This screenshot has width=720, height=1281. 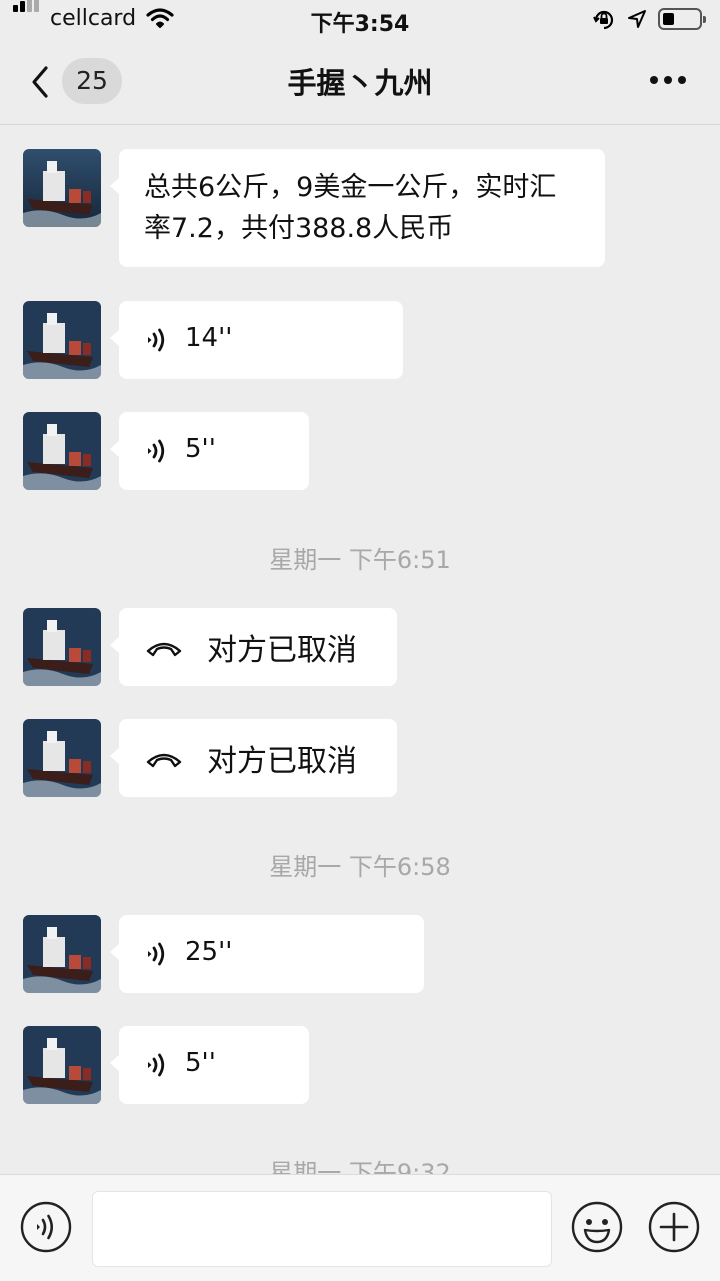 What do you see at coordinates (637, 19) in the screenshot?
I see `location-icon` at bounding box center [637, 19].